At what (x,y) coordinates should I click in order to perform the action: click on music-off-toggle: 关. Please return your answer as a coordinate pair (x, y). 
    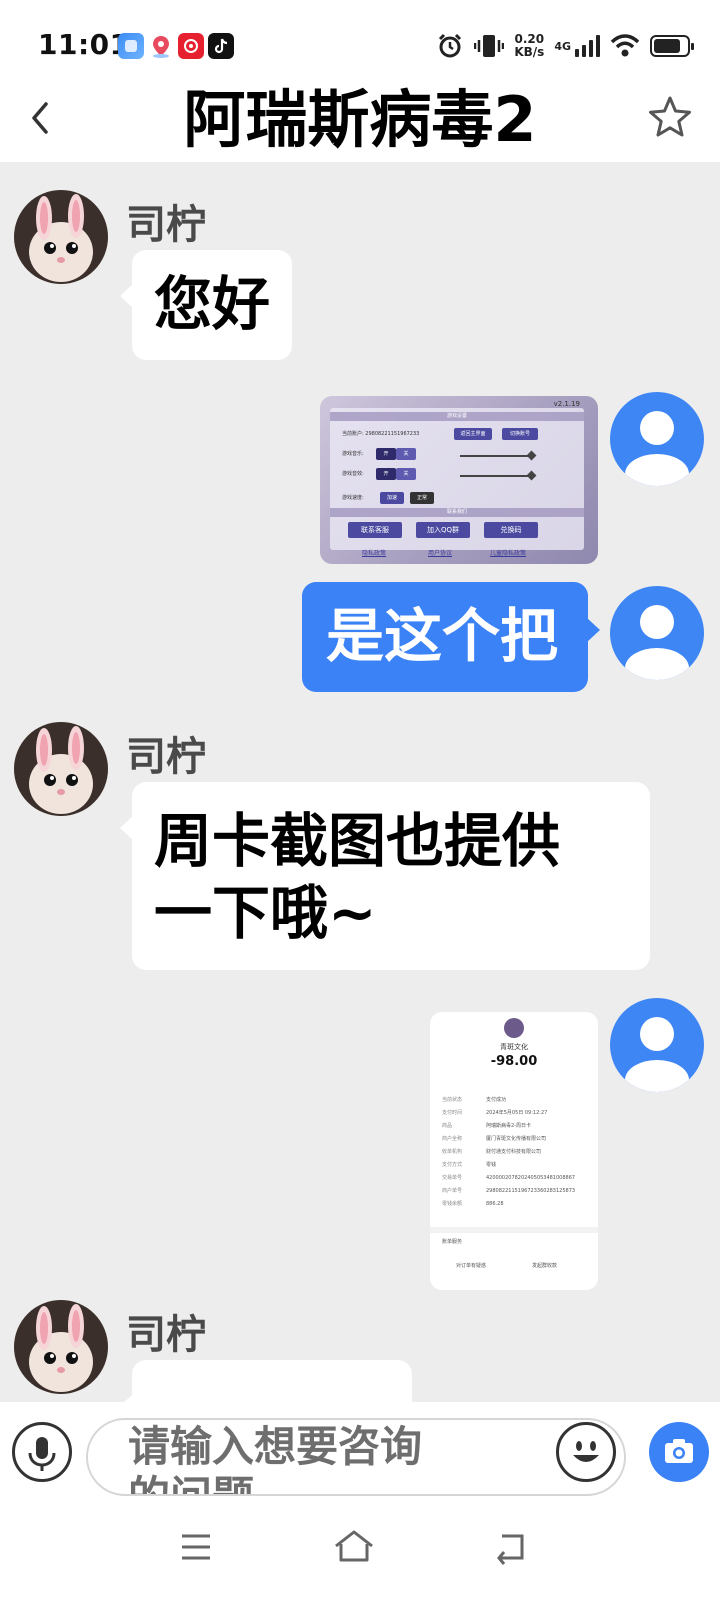
    Looking at the image, I should click on (406, 454).